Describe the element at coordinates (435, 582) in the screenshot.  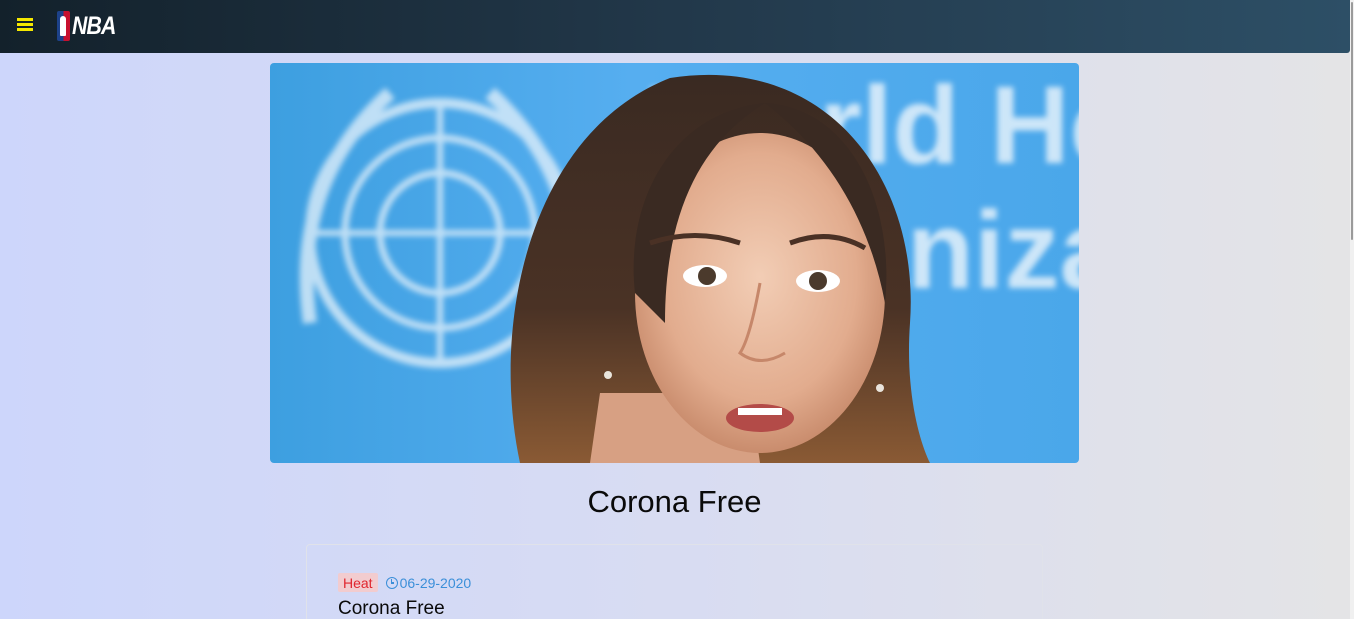
I see `date-text: 06-29-2020` at that location.